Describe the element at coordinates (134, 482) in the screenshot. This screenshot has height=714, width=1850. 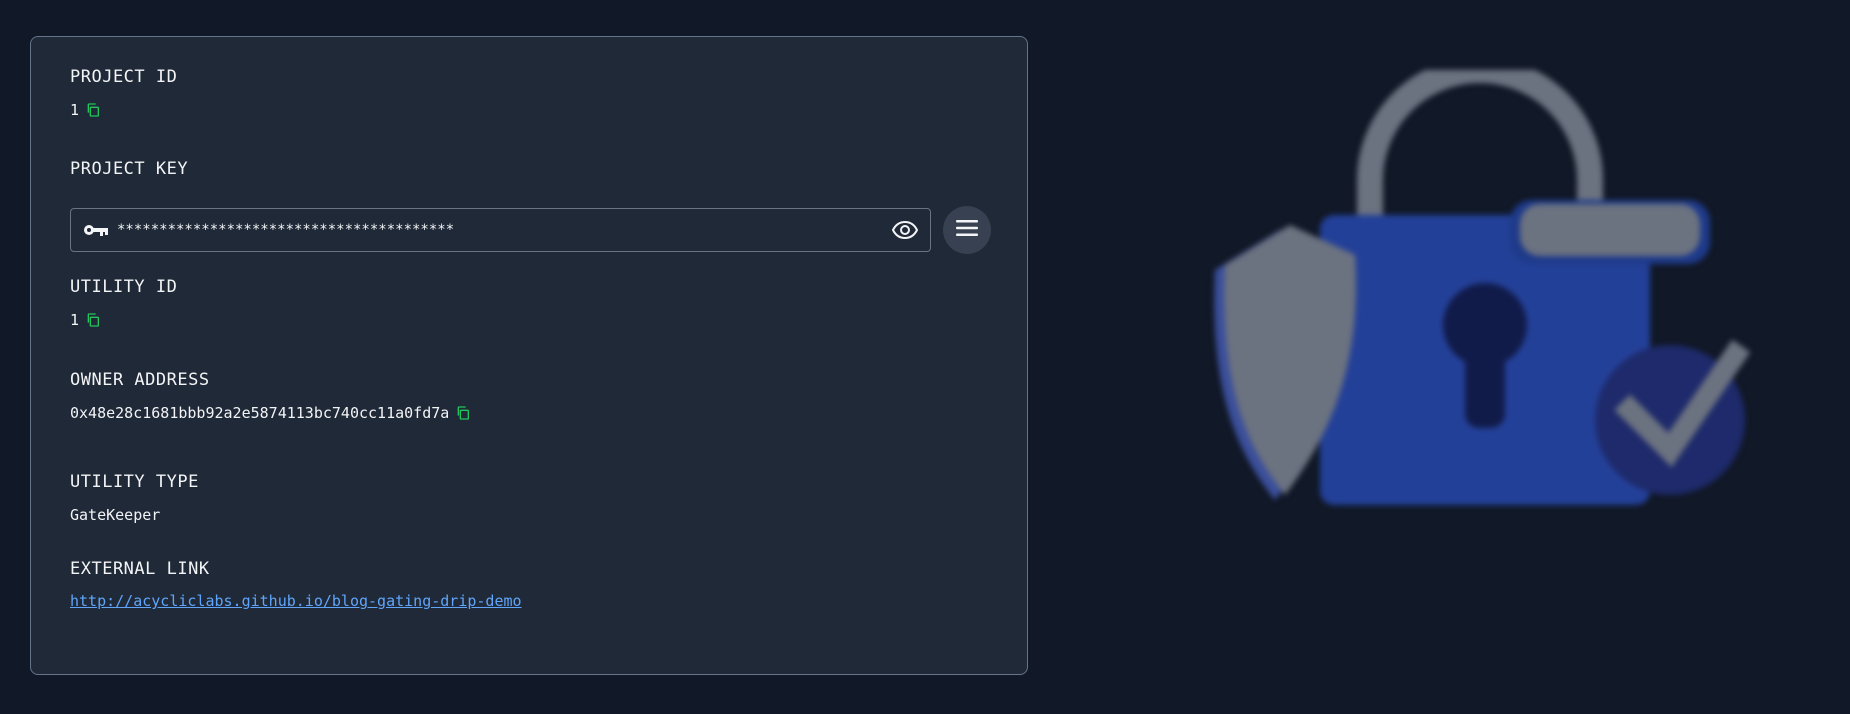
I see `utility-type-label: UTILITY TYPE` at that location.